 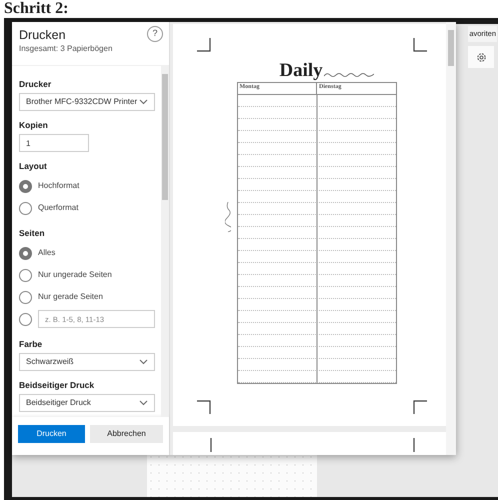 I want to click on planner-title: Daily, so click(x=301, y=71).